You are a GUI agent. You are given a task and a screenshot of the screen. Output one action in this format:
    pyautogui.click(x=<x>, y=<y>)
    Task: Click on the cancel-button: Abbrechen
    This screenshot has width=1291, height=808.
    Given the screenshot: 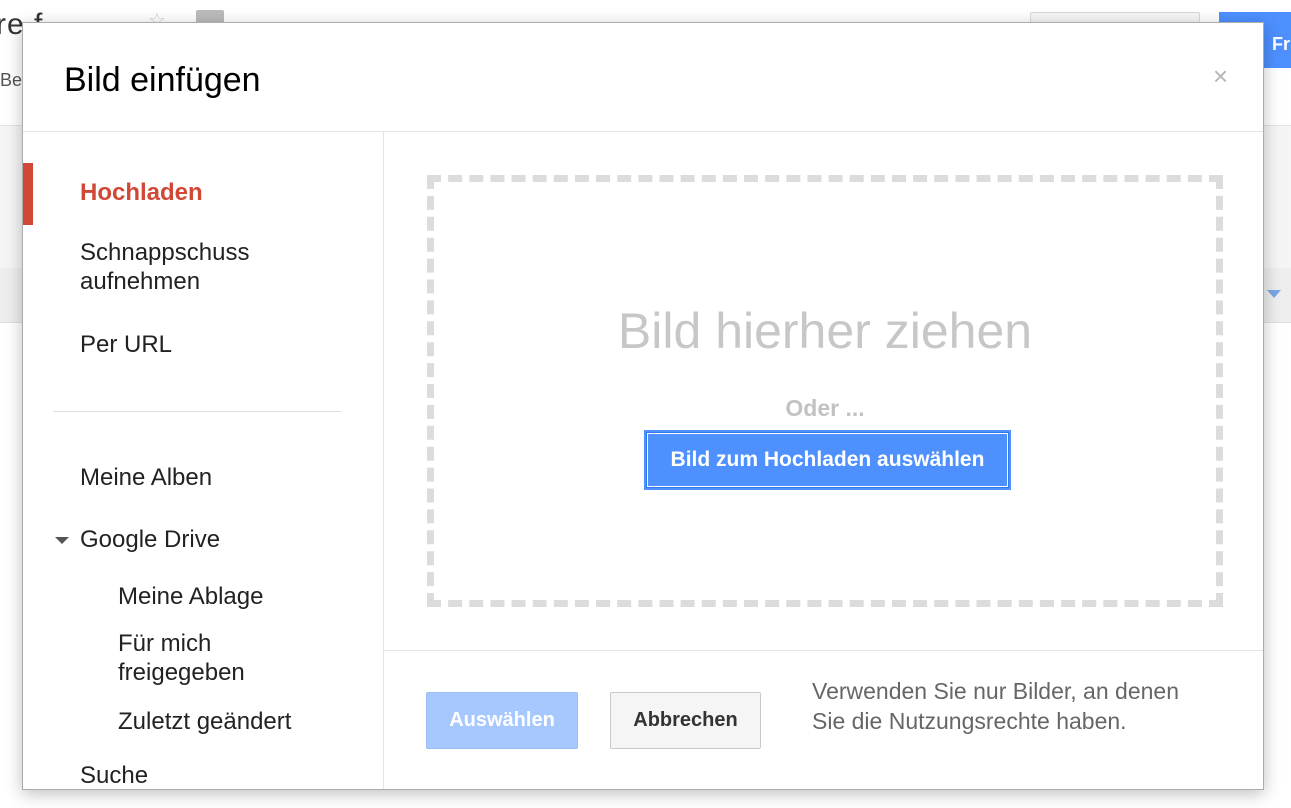 What is the action you would take?
    pyautogui.click(x=685, y=720)
    